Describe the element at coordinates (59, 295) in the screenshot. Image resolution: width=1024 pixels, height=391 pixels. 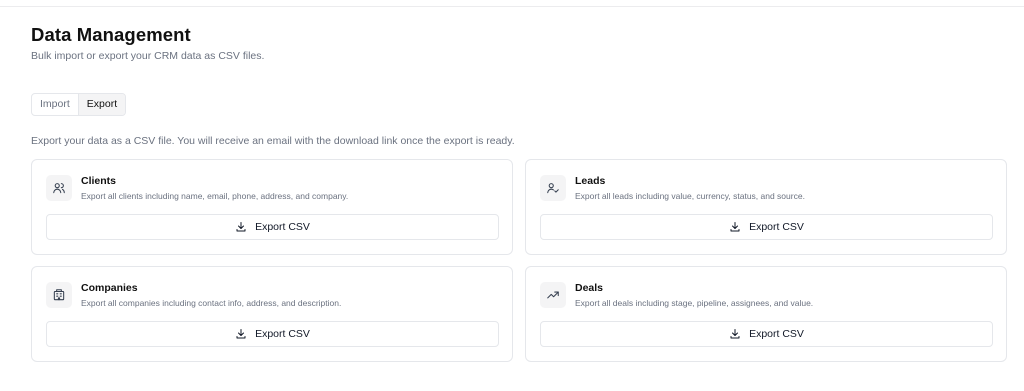
I see `building-icon` at that location.